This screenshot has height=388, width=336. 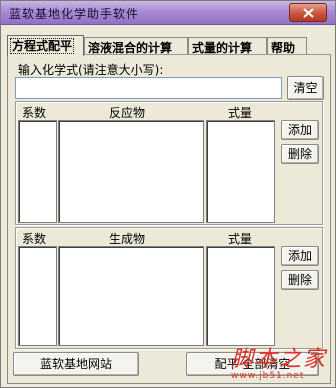 I want to click on formula-input-label: 输入化学式(请注意大小写):, so click(x=91, y=70).